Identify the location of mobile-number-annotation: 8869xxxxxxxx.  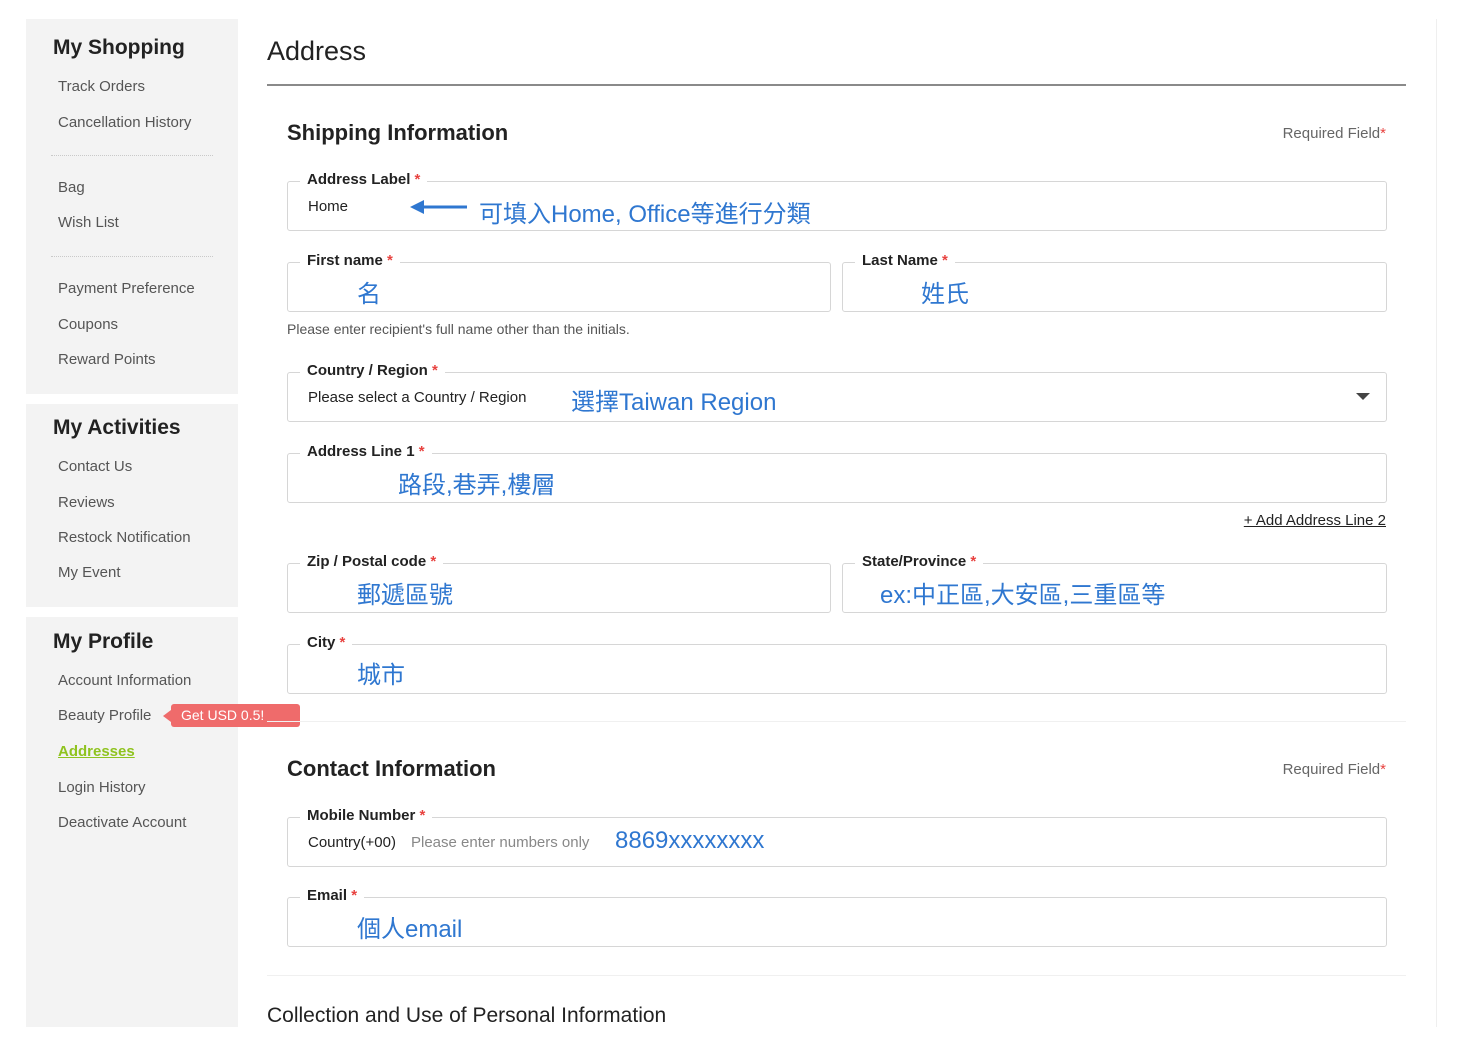
(690, 840).